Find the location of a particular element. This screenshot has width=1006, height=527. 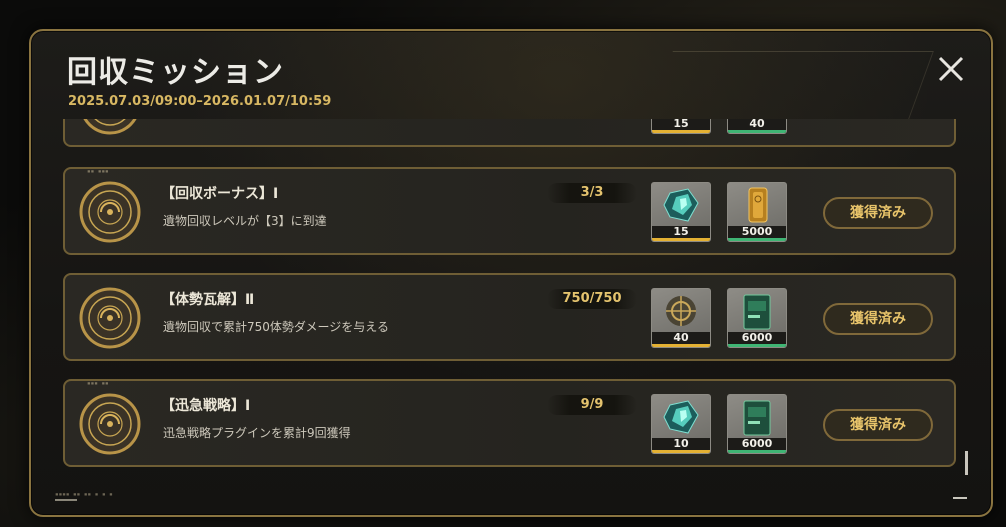

reward-item: 10 is located at coordinates (681, 424).